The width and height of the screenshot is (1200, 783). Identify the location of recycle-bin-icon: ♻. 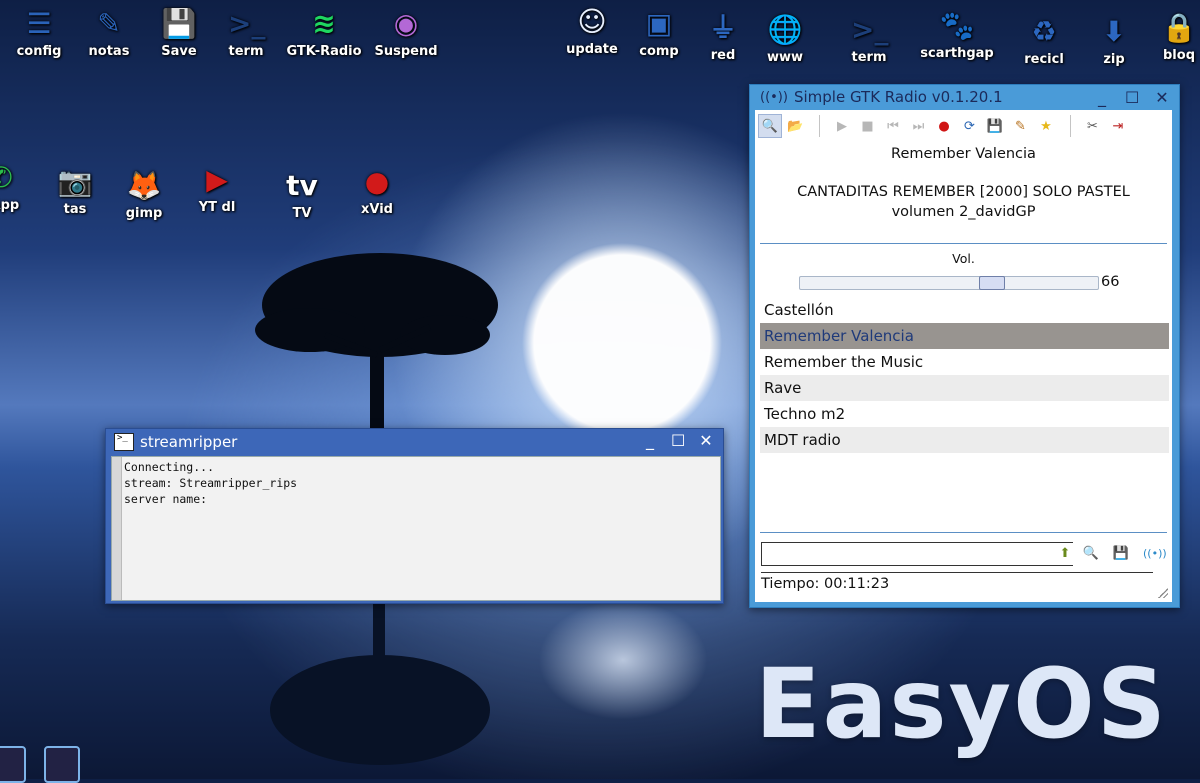
(1044, 31).